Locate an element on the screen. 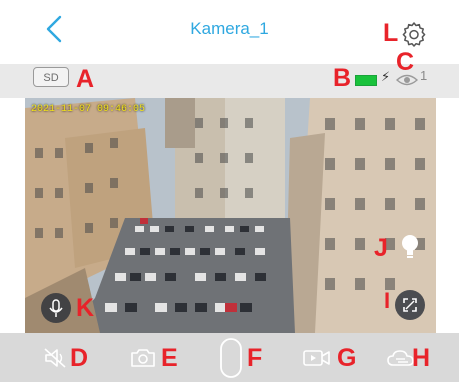 The image size is (459, 382). annotation-letter-l: L is located at coordinates (391, 33).